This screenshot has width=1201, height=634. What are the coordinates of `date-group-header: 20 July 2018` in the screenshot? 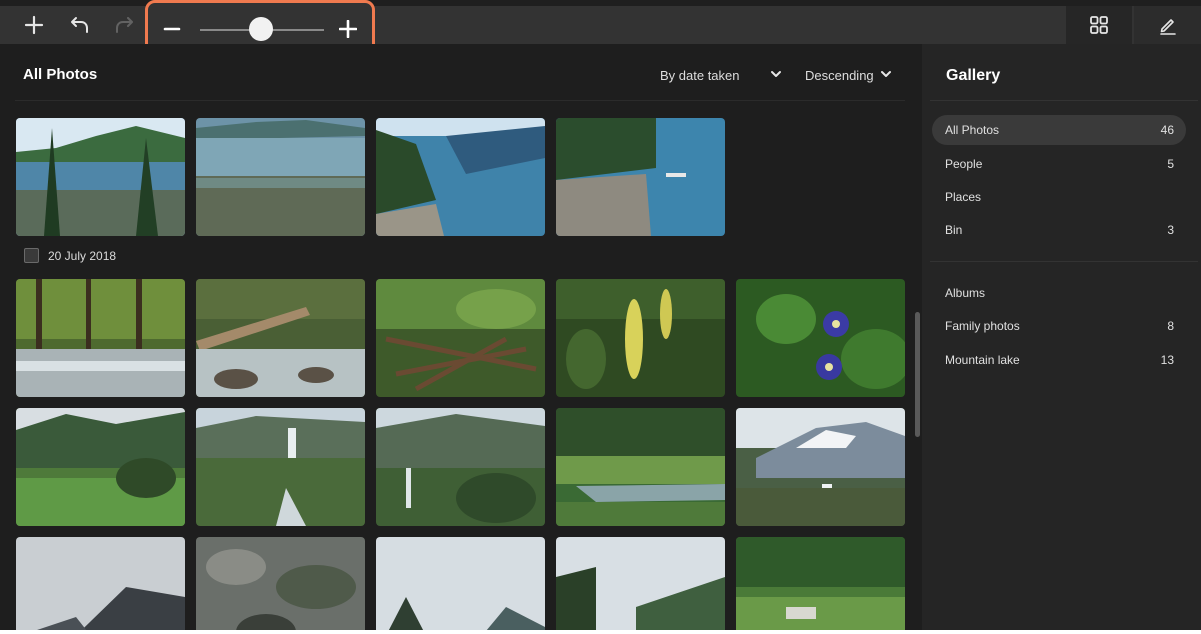 It's located at (70, 255).